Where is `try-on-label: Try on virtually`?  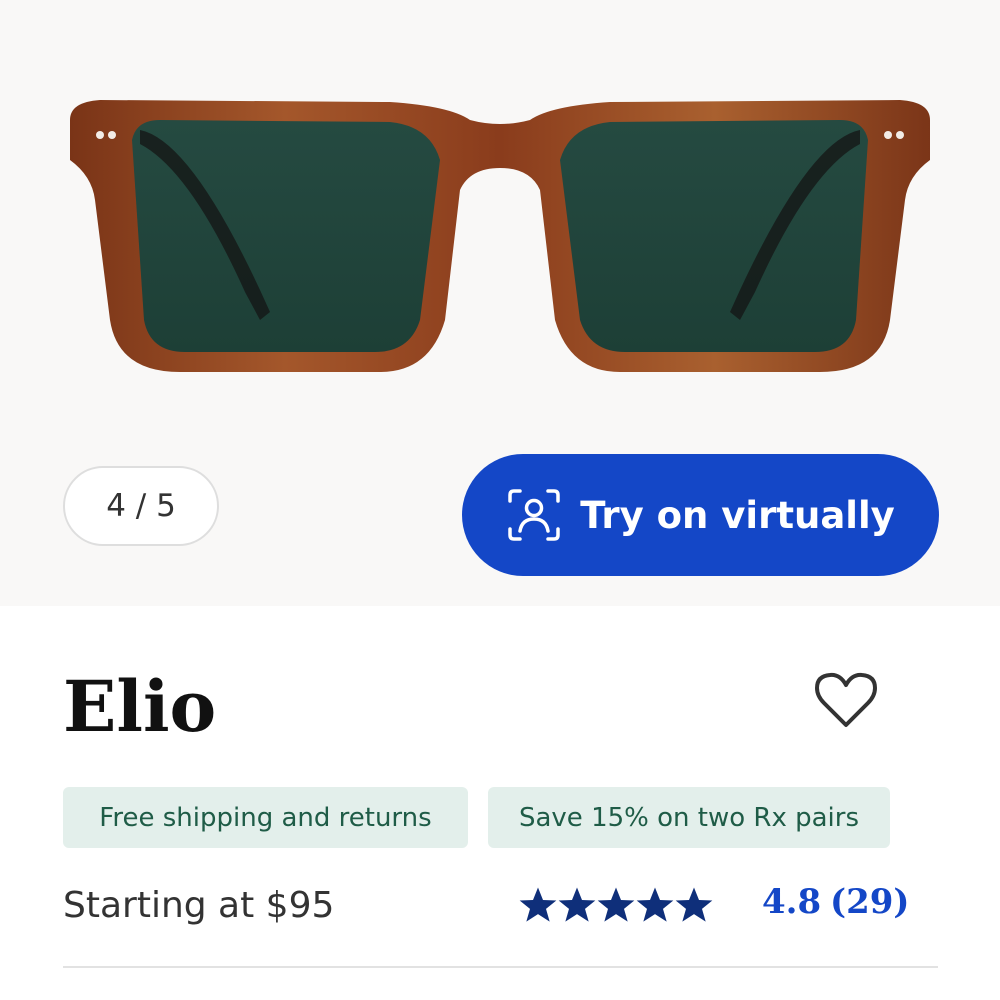
try-on-label: Try on virtually is located at coordinates (737, 515).